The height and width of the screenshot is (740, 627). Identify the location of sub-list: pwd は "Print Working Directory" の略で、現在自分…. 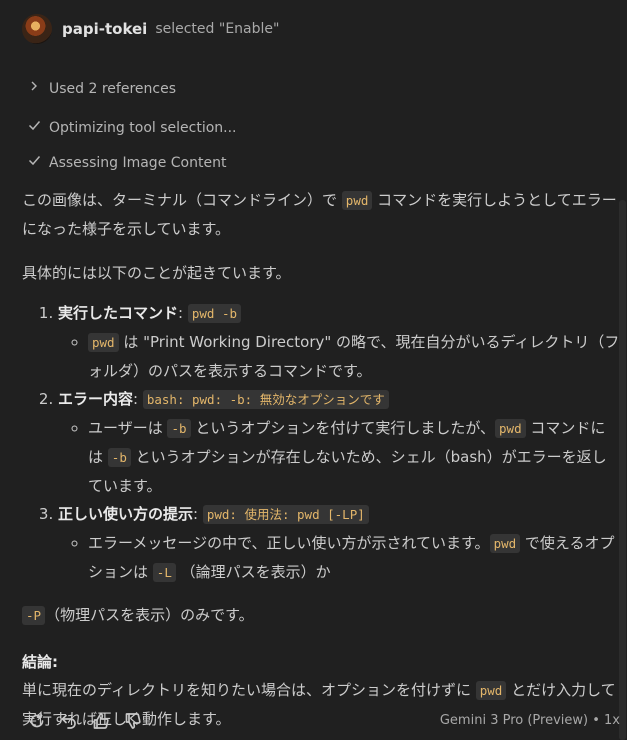
(339, 356).